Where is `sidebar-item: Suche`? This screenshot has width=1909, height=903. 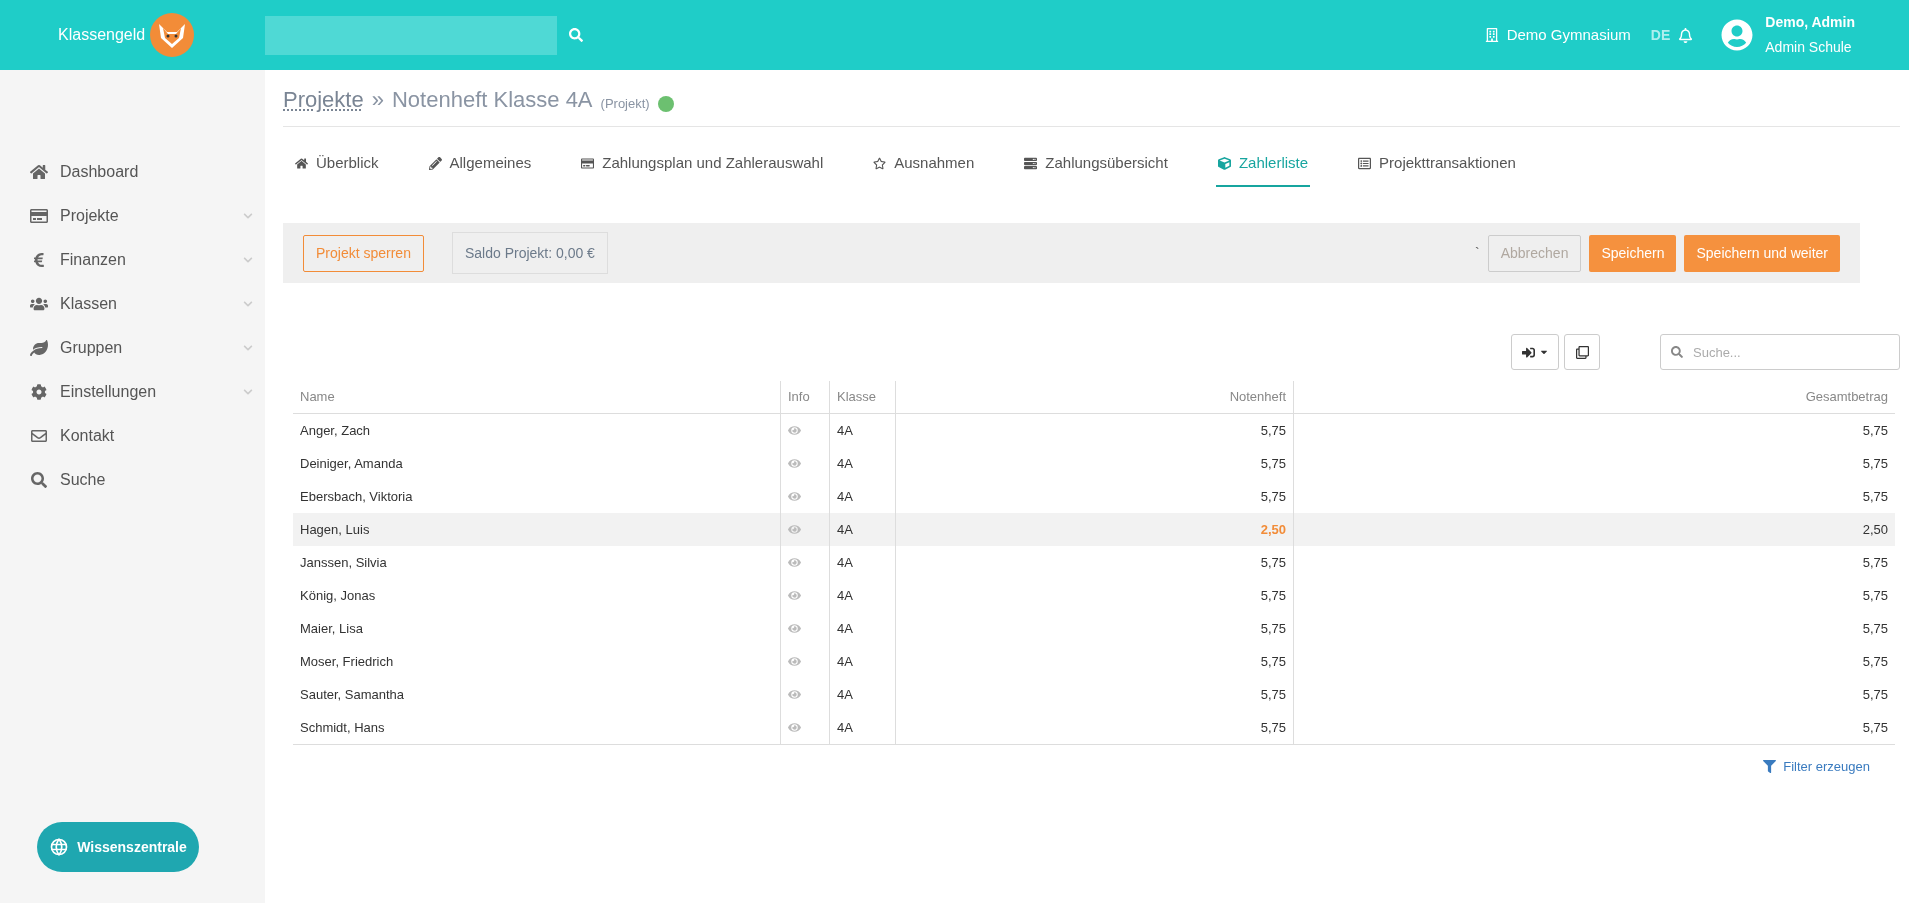 sidebar-item: Suche is located at coordinates (132, 480).